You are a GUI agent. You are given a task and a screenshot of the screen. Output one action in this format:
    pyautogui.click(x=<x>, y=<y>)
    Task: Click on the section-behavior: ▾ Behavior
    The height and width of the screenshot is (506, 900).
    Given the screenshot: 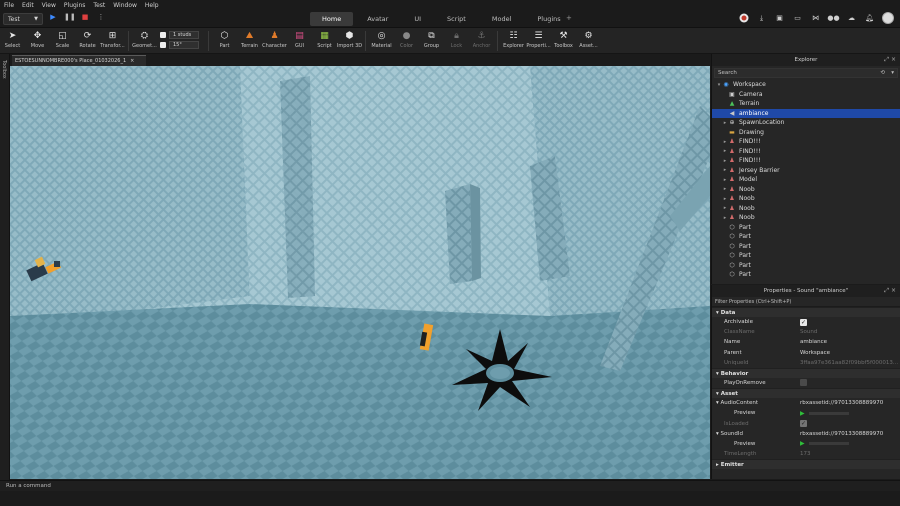 What is the action you would take?
    pyautogui.click(x=806, y=372)
    